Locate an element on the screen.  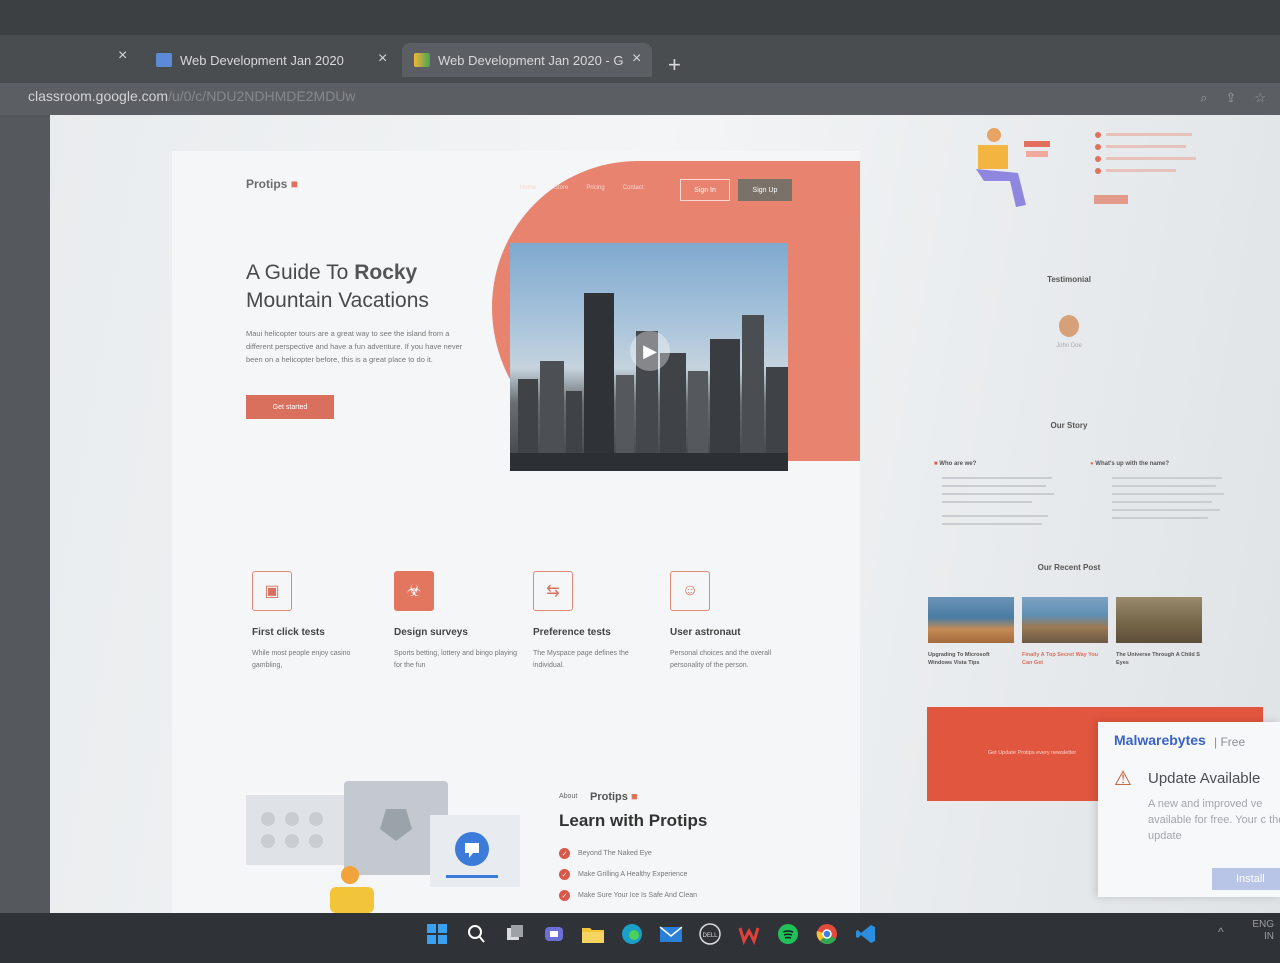
feature-description: While most people enjoy casino gambling, is located at coordinates (301, 659).